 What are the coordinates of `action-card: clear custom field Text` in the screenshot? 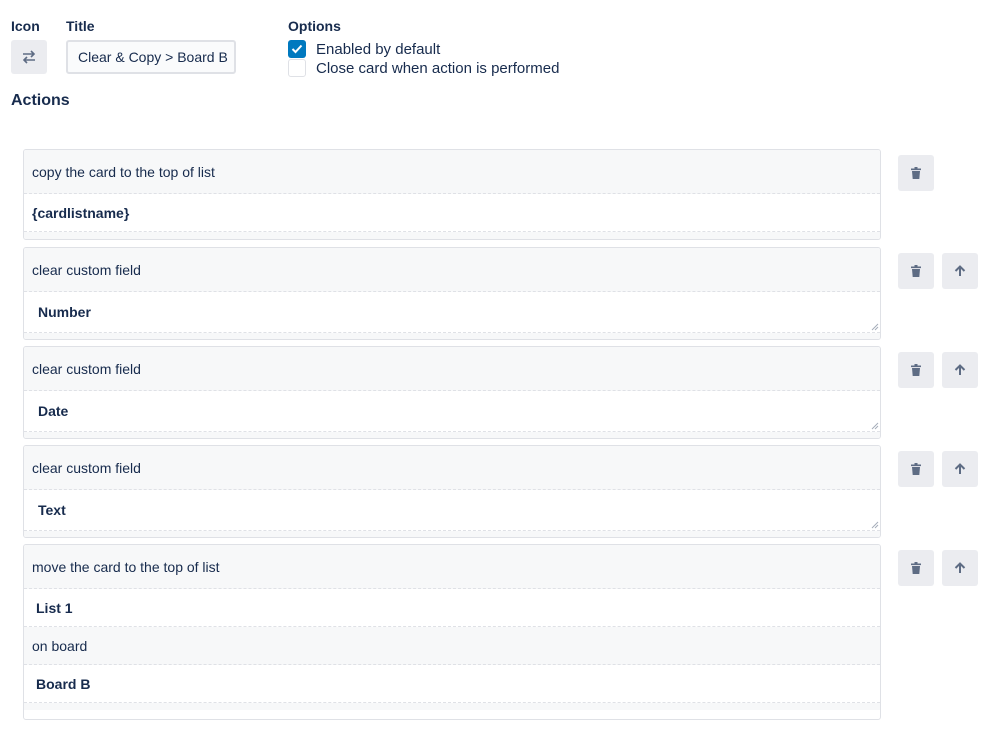 It's located at (452, 491).